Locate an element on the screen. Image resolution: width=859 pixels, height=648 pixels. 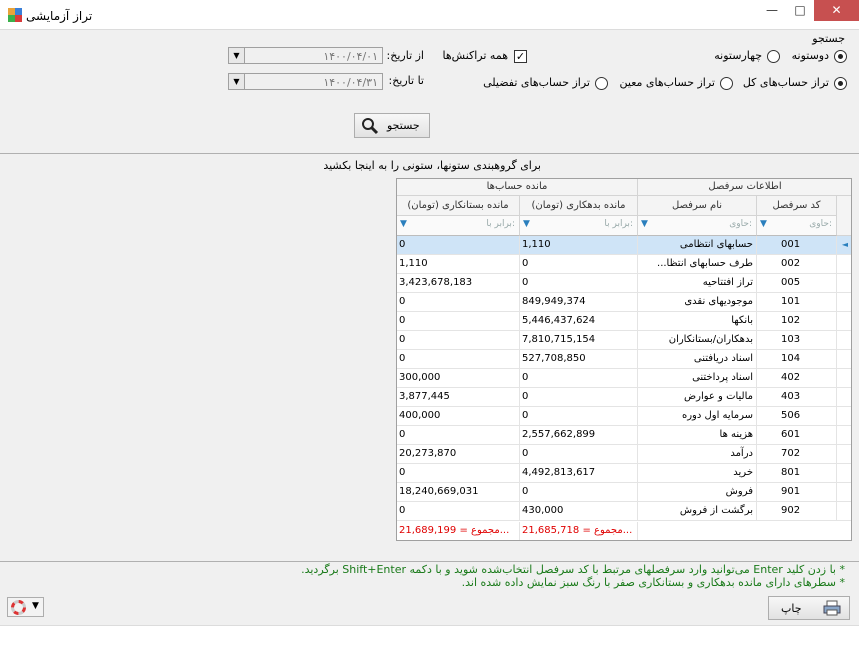
table-row: 101 موجودیهای نقدی 849,949,374 0 is located at coordinates (624, 302).